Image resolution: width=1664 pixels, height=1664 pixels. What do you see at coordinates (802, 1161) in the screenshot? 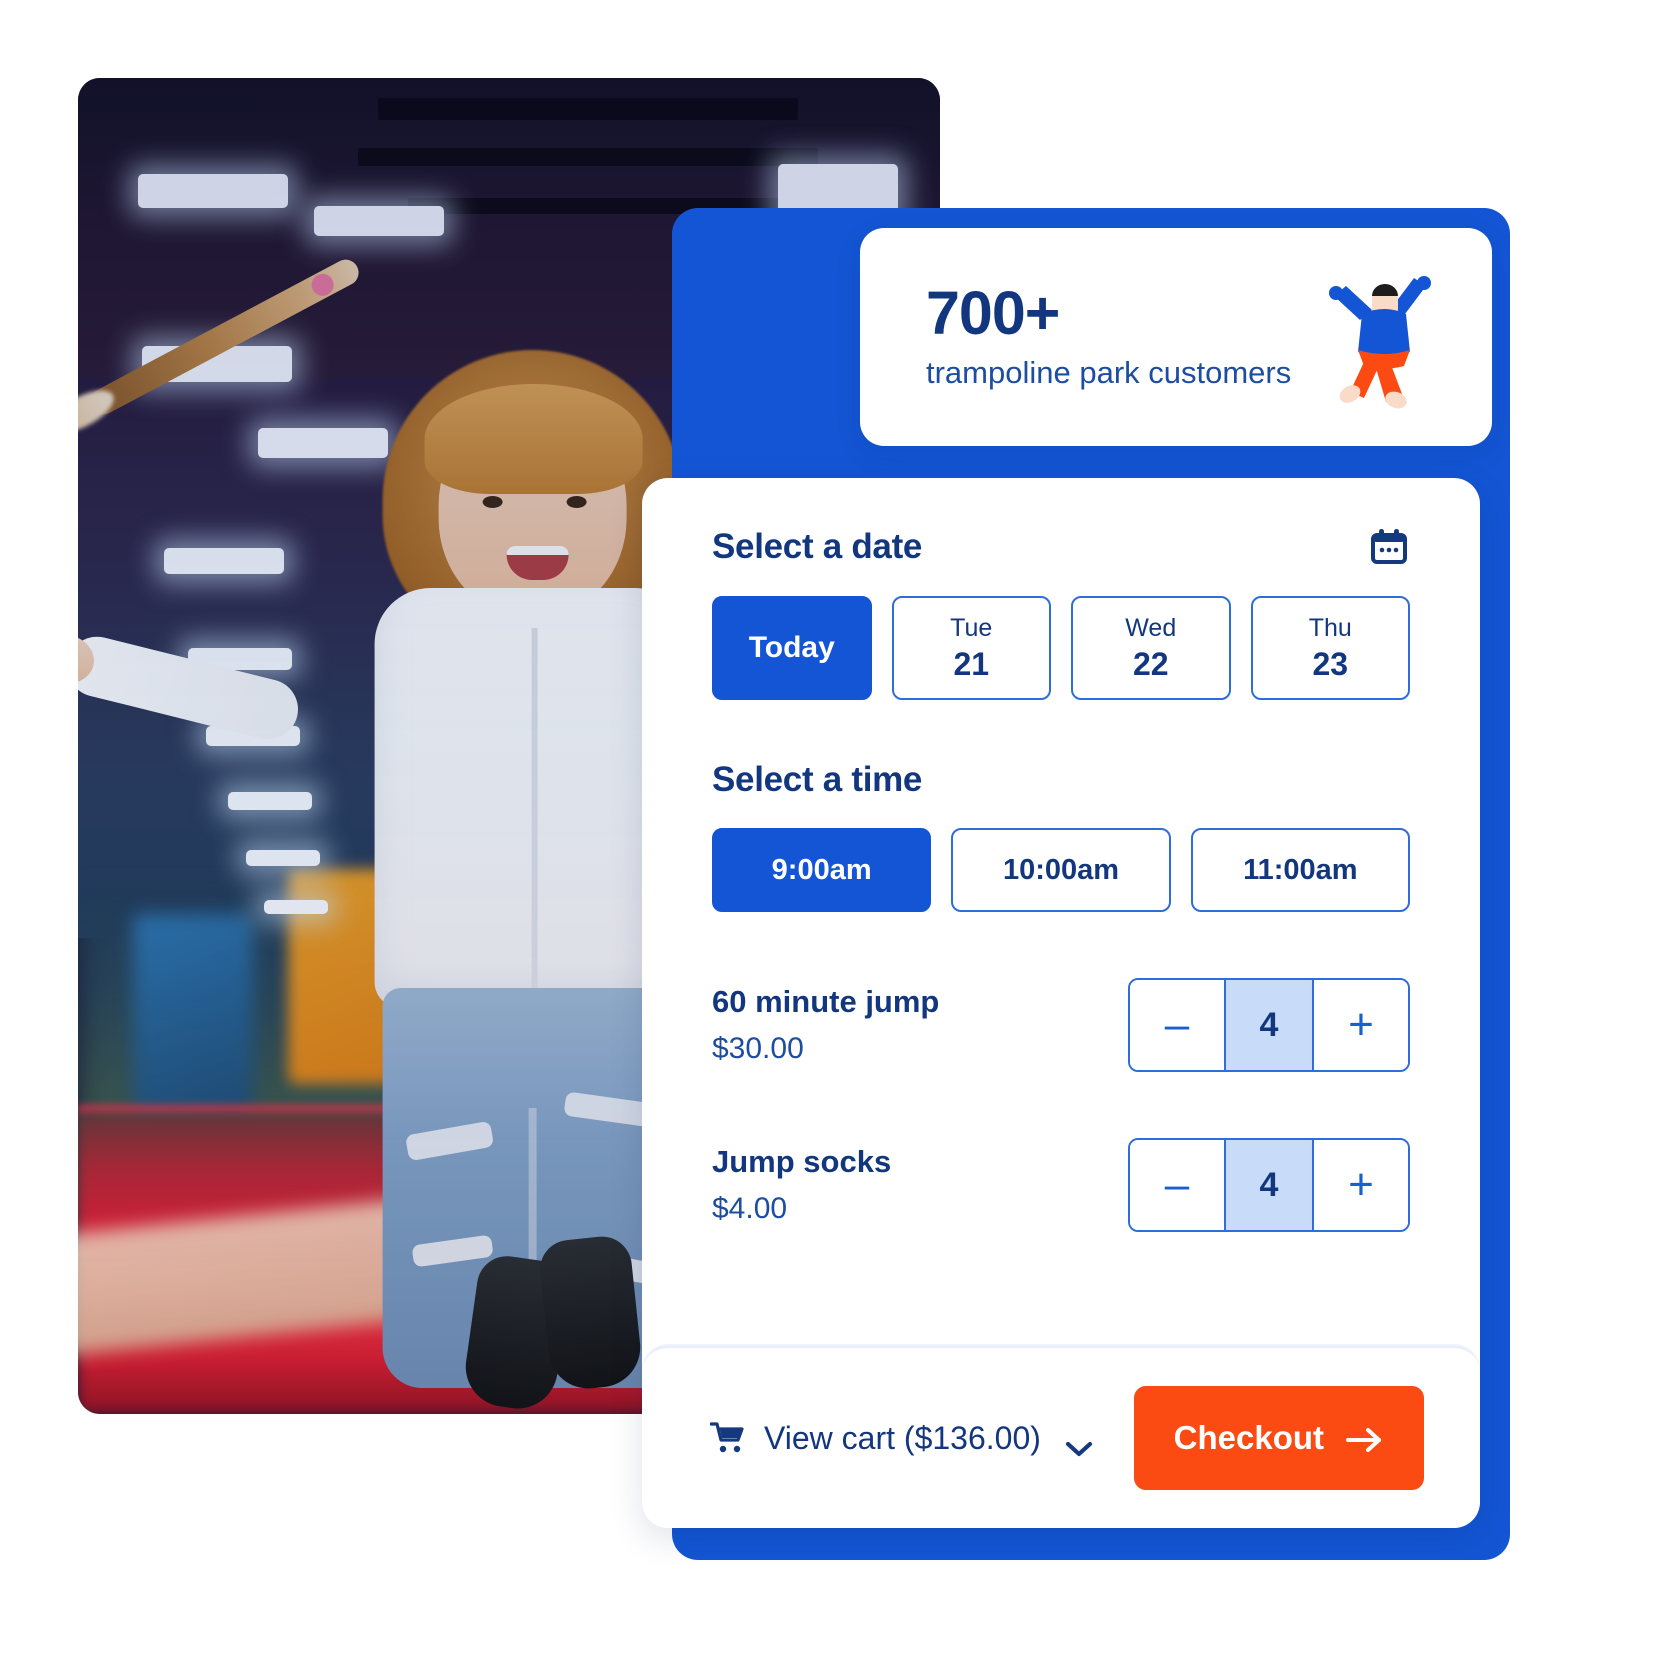
I see `product-name: Jump socks` at bounding box center [802, 1161].